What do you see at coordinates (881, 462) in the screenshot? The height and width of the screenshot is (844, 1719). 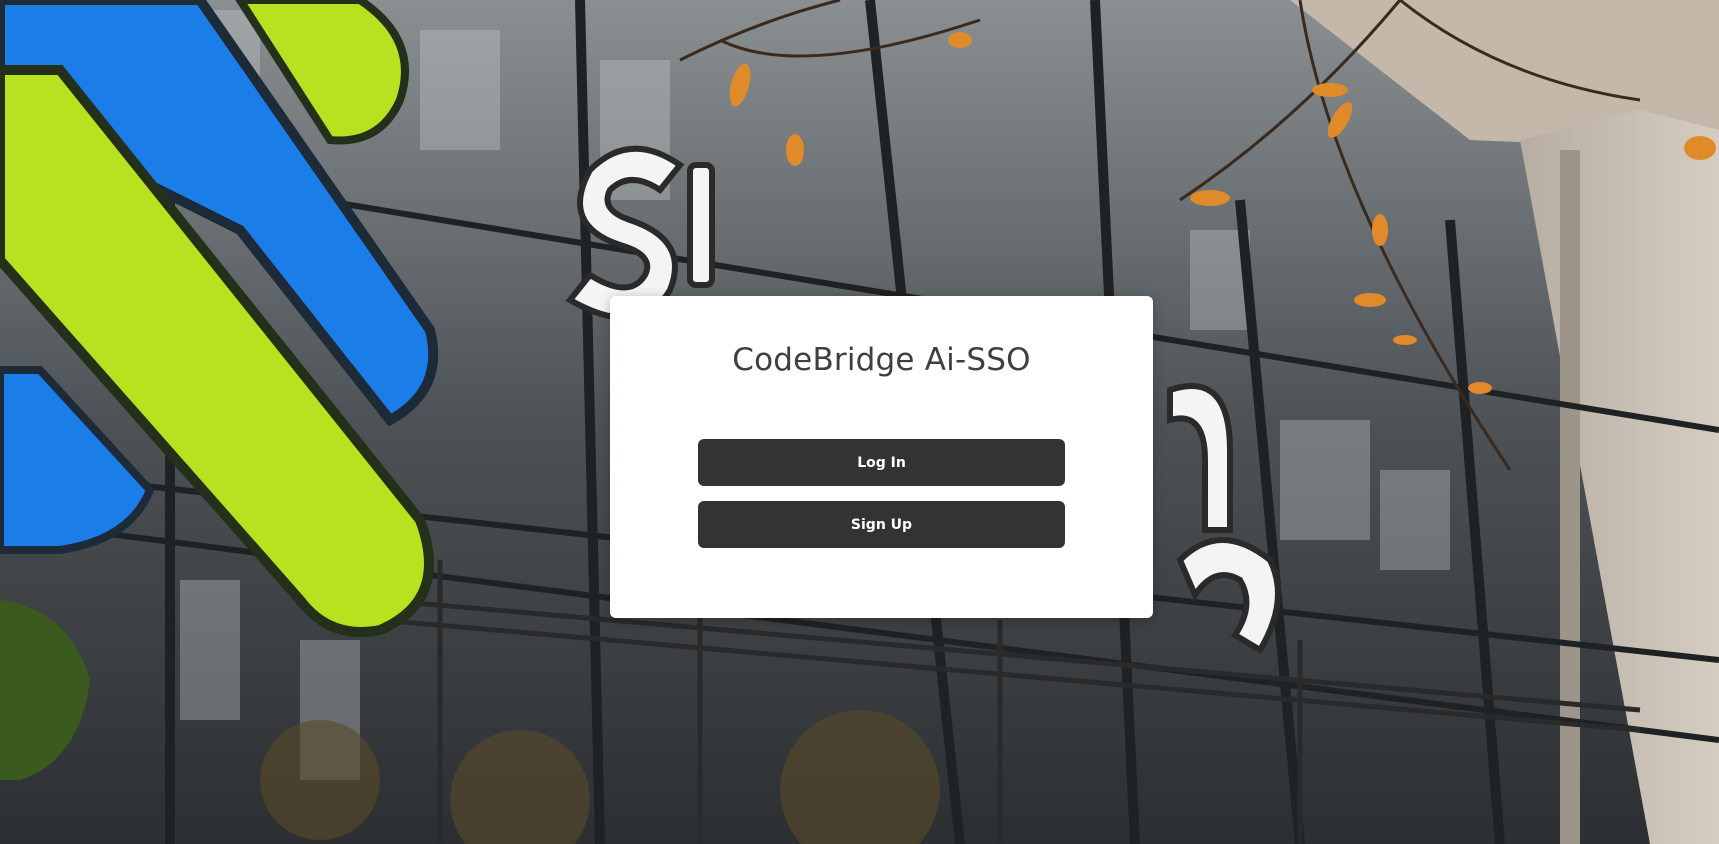 I see `login-button: Log In` at bounding box center [881, 462].